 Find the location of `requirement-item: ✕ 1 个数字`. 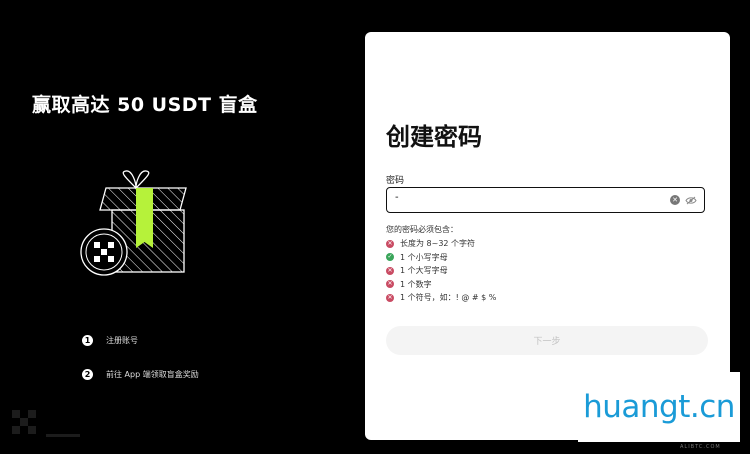

requirement-item: ✕ 1 个数字 is located at coordinates (441, 285).